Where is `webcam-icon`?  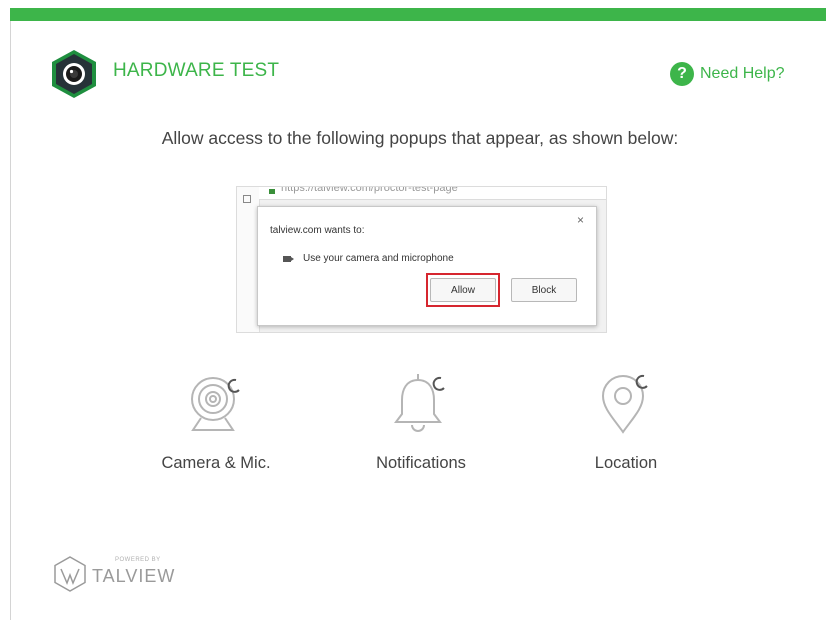
webcam-icon is located at coordinates (215, 404).